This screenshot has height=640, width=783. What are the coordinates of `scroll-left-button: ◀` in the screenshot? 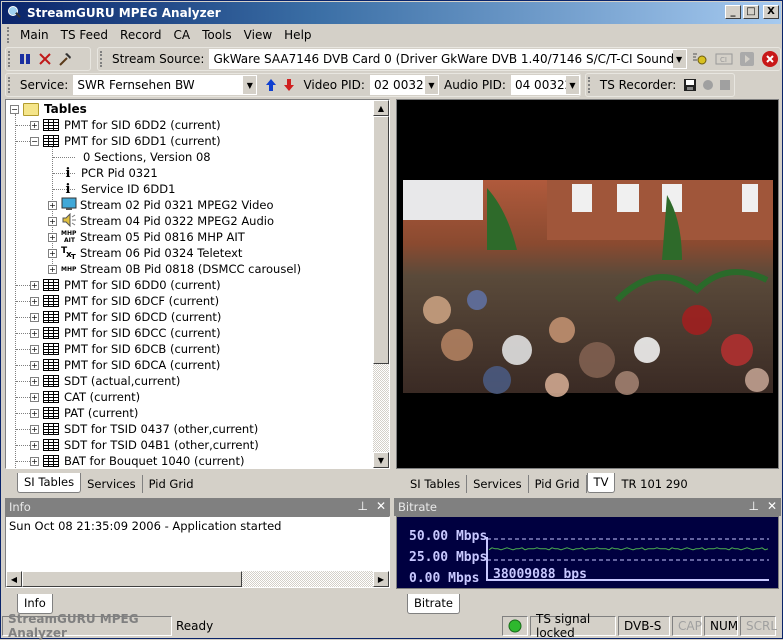 It's located at (14, 579).